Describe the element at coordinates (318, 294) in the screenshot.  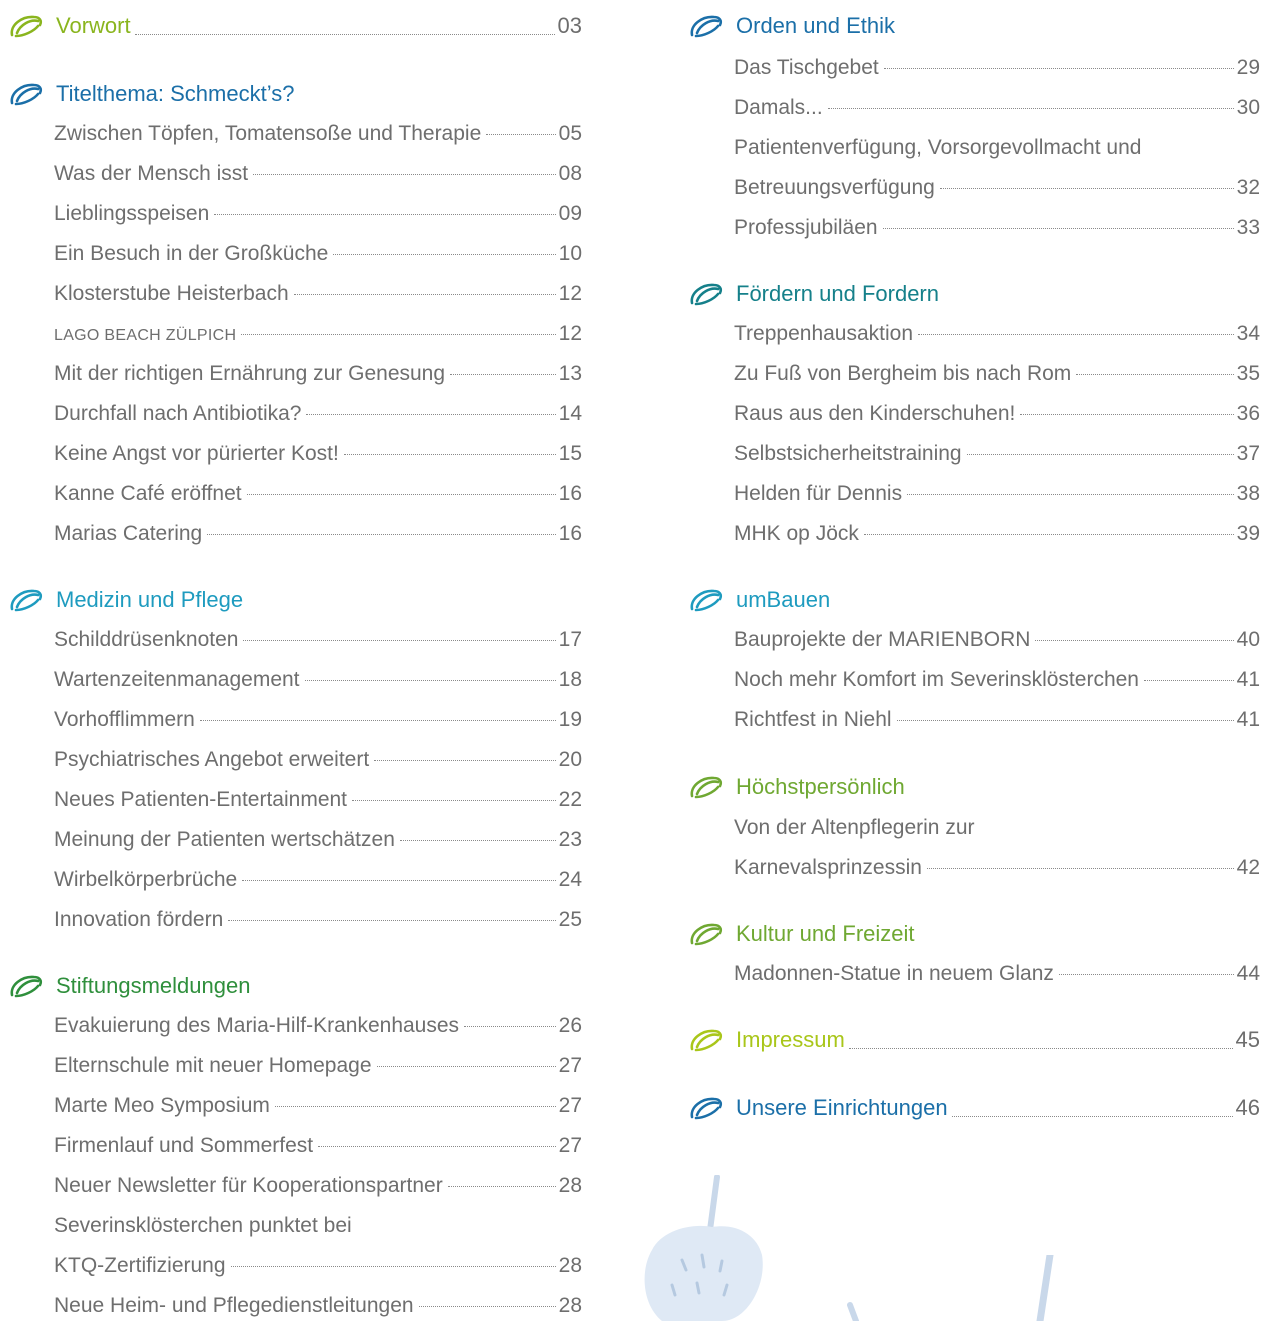
I see `toc-entry: Klosterstube Heisterbach 12` at that location.